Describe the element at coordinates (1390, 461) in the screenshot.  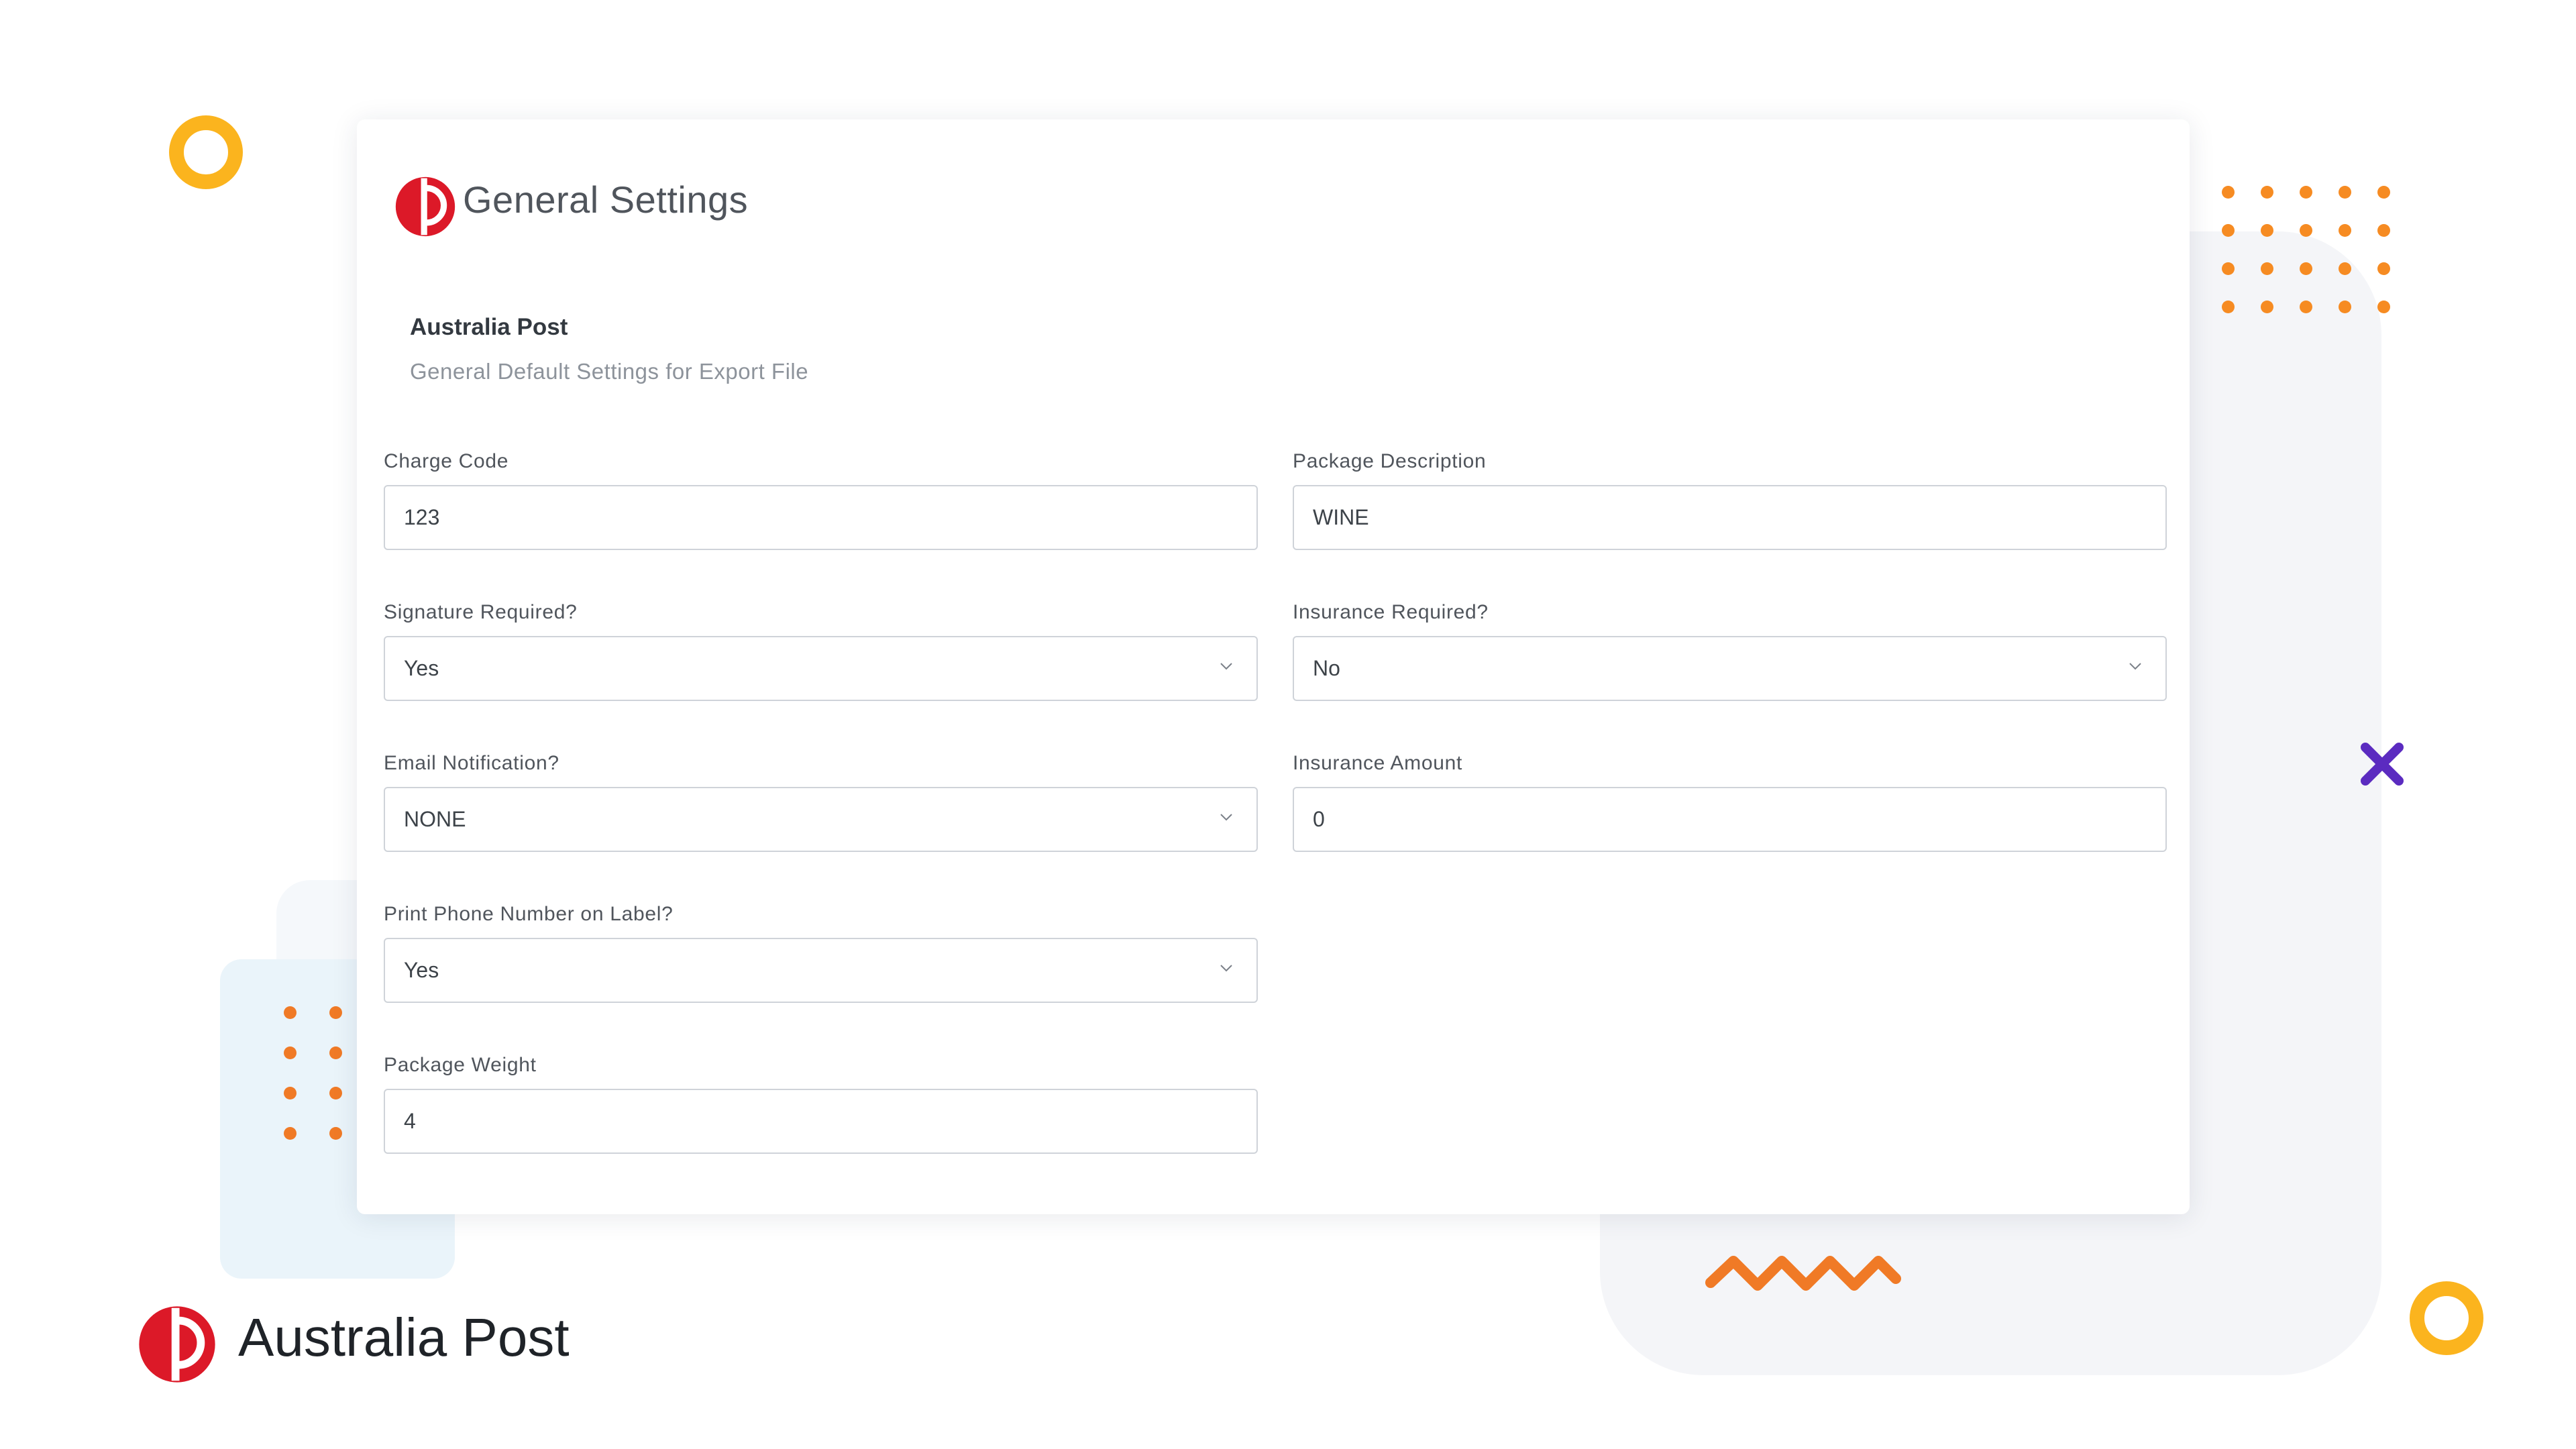
I see `package-description-label: Package Description` at that location.